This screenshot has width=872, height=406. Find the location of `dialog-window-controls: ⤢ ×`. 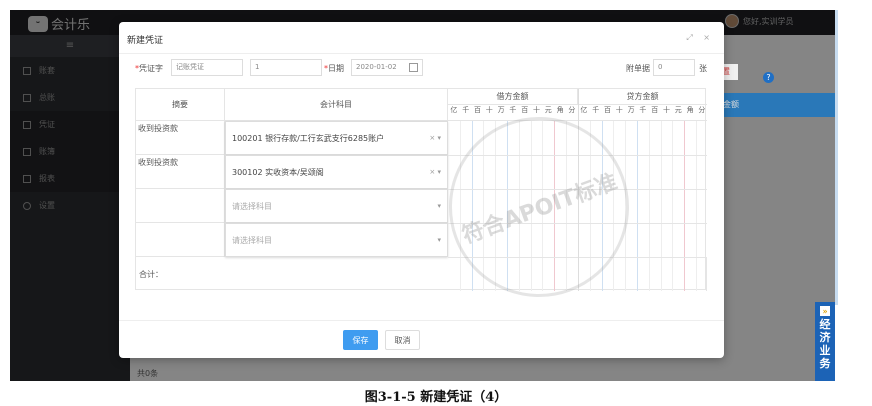

dialog-window-controls: ⤢ × is located at coordinates (700, 38).